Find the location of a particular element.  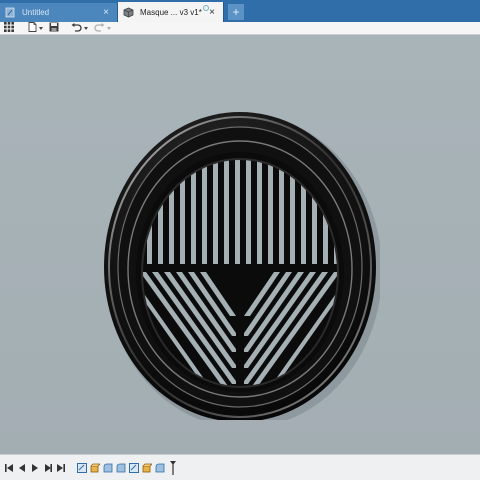

last-step-button is located at coordinates (60, 468).